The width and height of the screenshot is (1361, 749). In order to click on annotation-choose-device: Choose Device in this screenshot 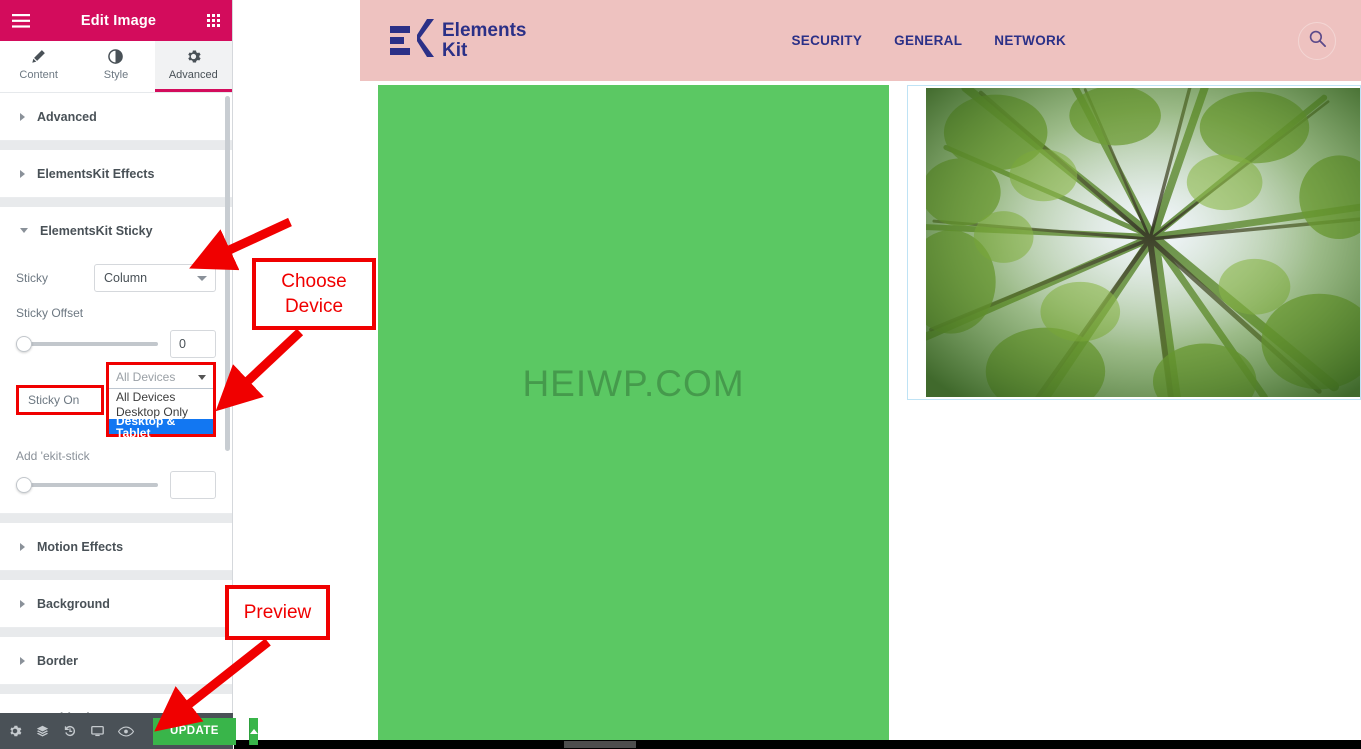, I will do `click(314, 294)`.